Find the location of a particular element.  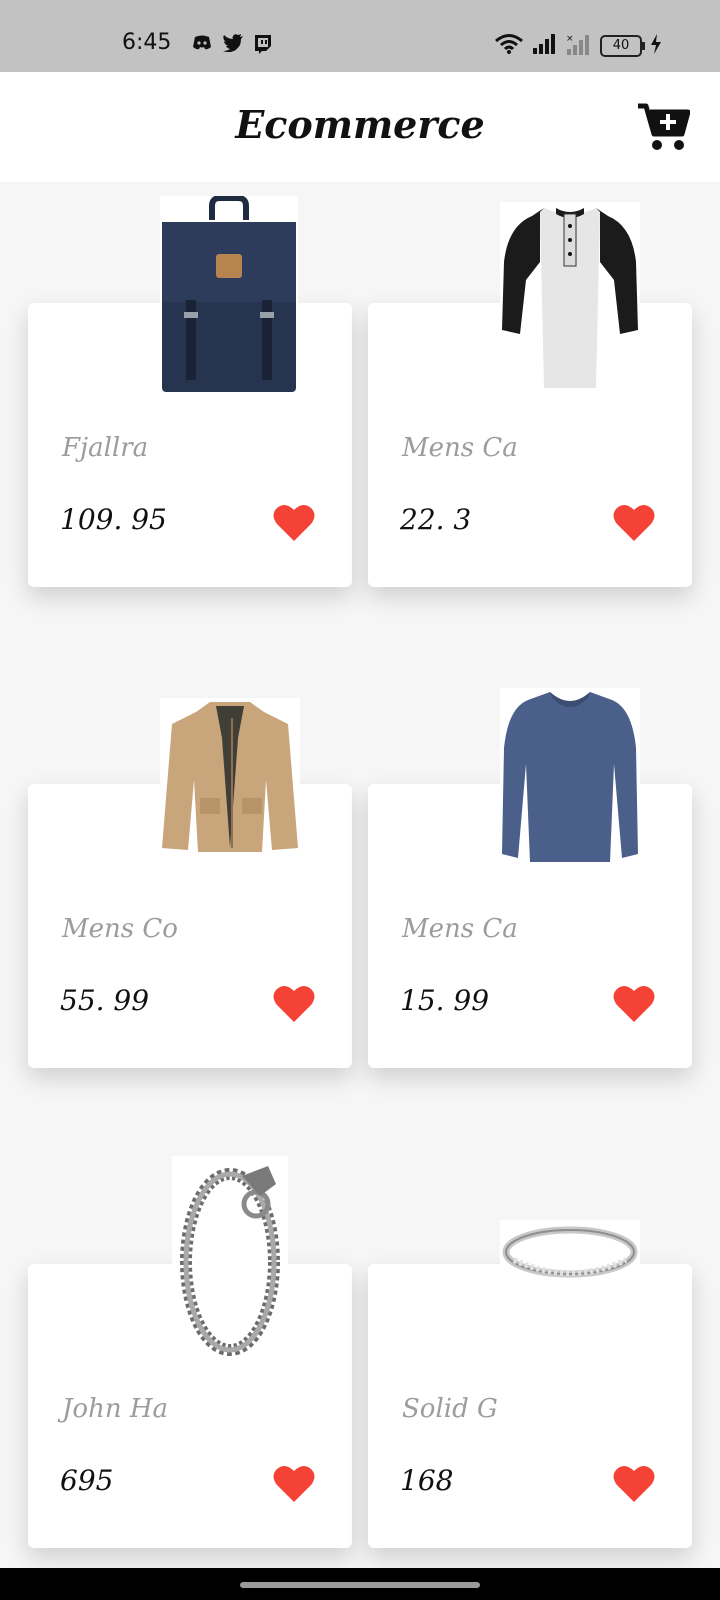

cotton-jacket-image is located at coordinates (230, 776).